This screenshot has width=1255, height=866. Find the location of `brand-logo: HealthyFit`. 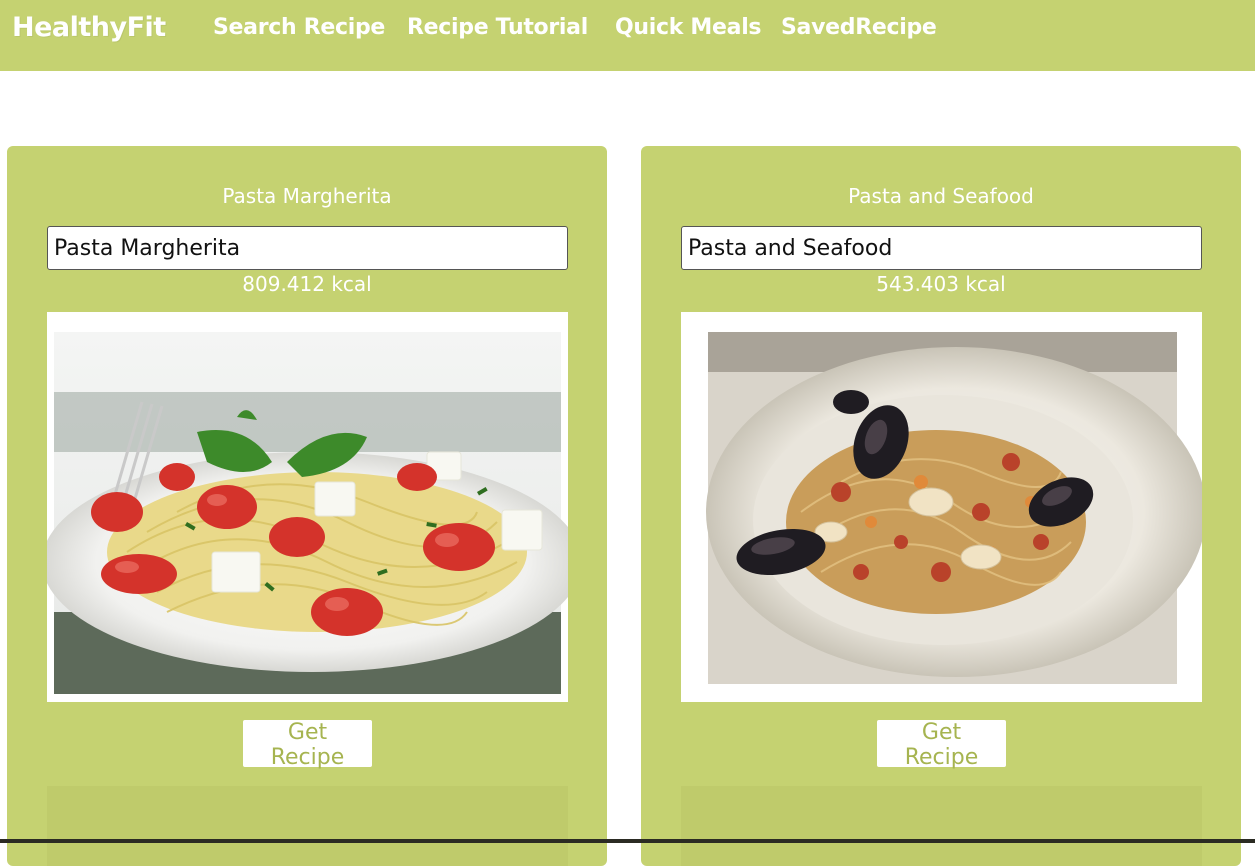

brand-logo: HealthyFit is located at coordinates (89, 27).